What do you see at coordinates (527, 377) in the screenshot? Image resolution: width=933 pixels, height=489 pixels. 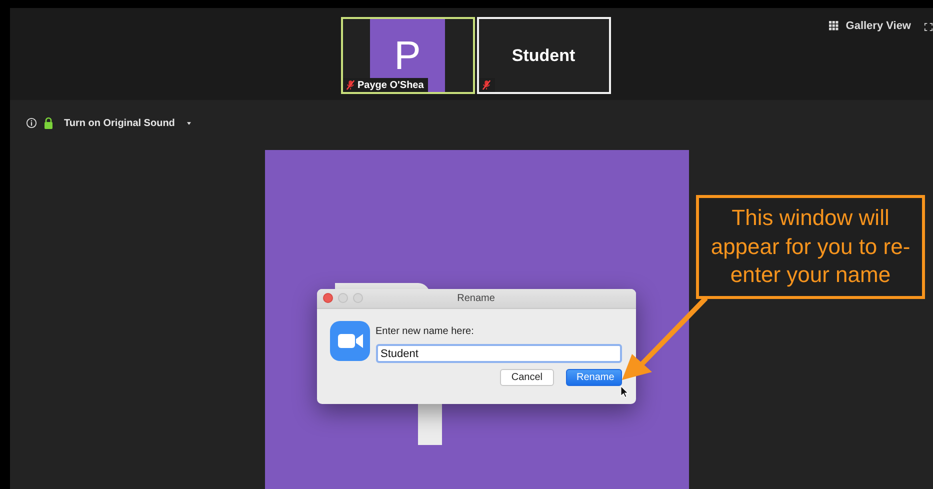 I see `cancel-button: Cancel` at bounding box center [527, 377].